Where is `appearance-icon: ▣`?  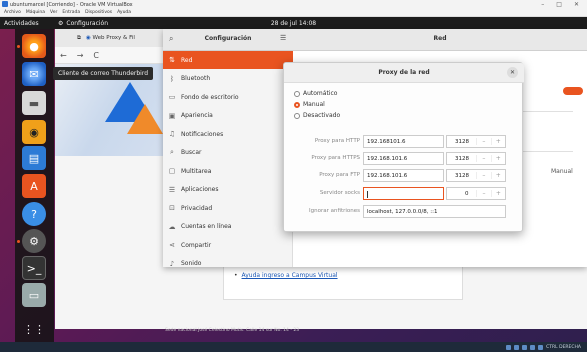 appearance-icon: ▣ is located at coordinates (172, 115).